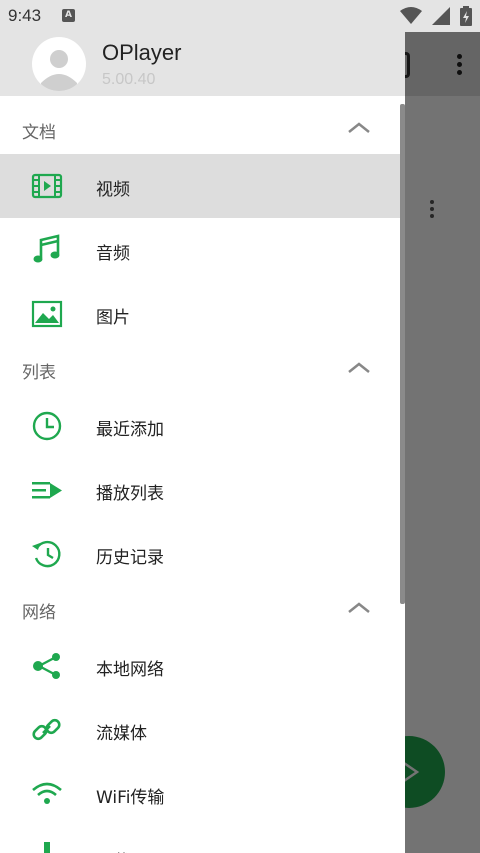 This screenshot has width=480, height=853. What do you see at coordinates (202, 839) in the screenshot?
I see `nav-item-download: 下载` at bounding box center [202, 839].